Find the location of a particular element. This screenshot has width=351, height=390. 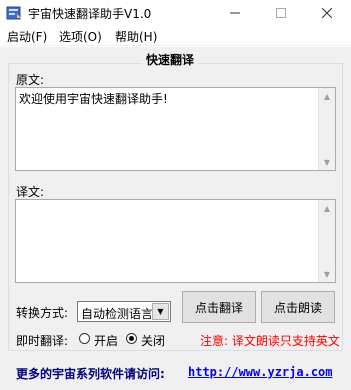

translate-app-icon is located at coordinates (13, 13).